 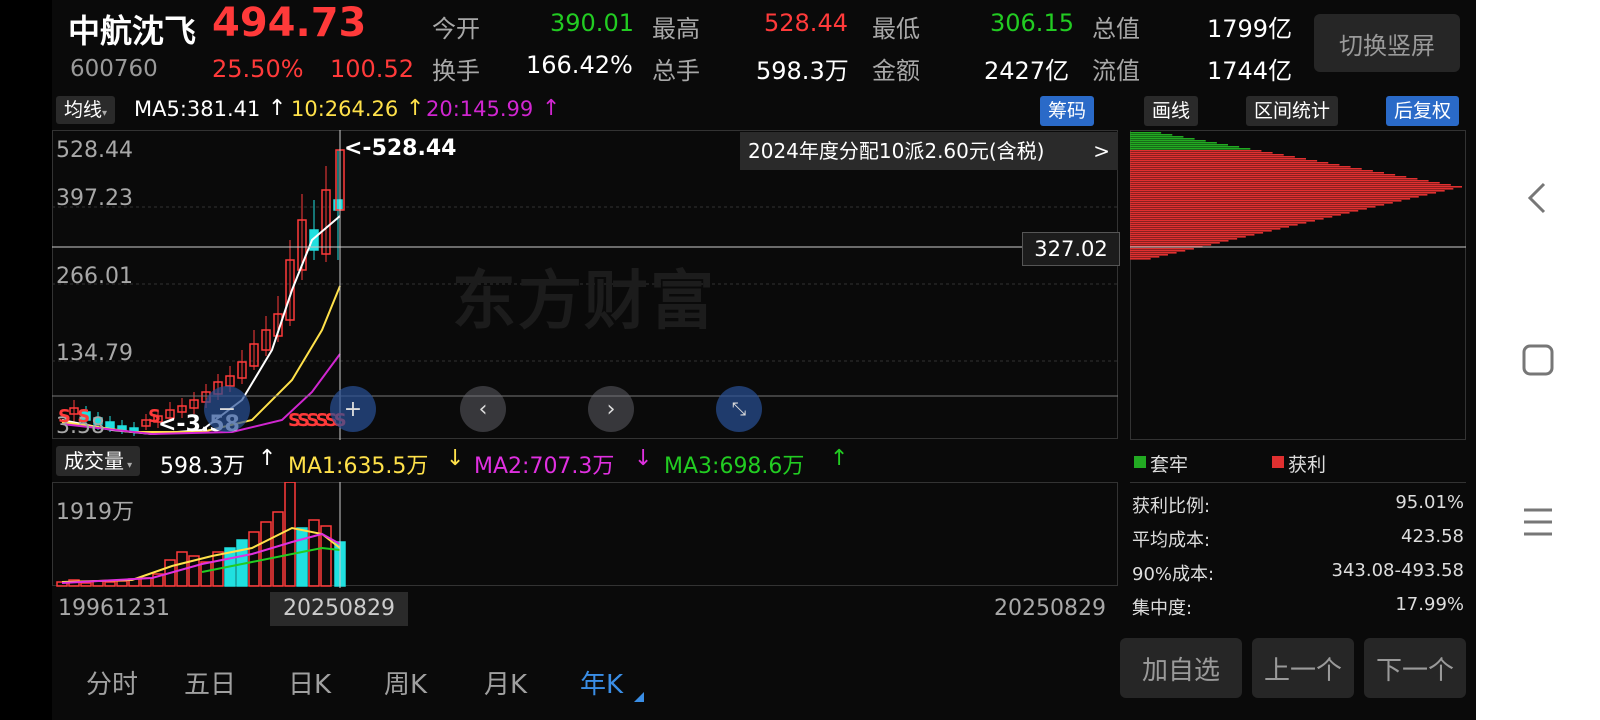 What do you see at coordinates (372, 69) in the screenshot?
I see `change-value: 100.52` at bounding box center [372, 69].